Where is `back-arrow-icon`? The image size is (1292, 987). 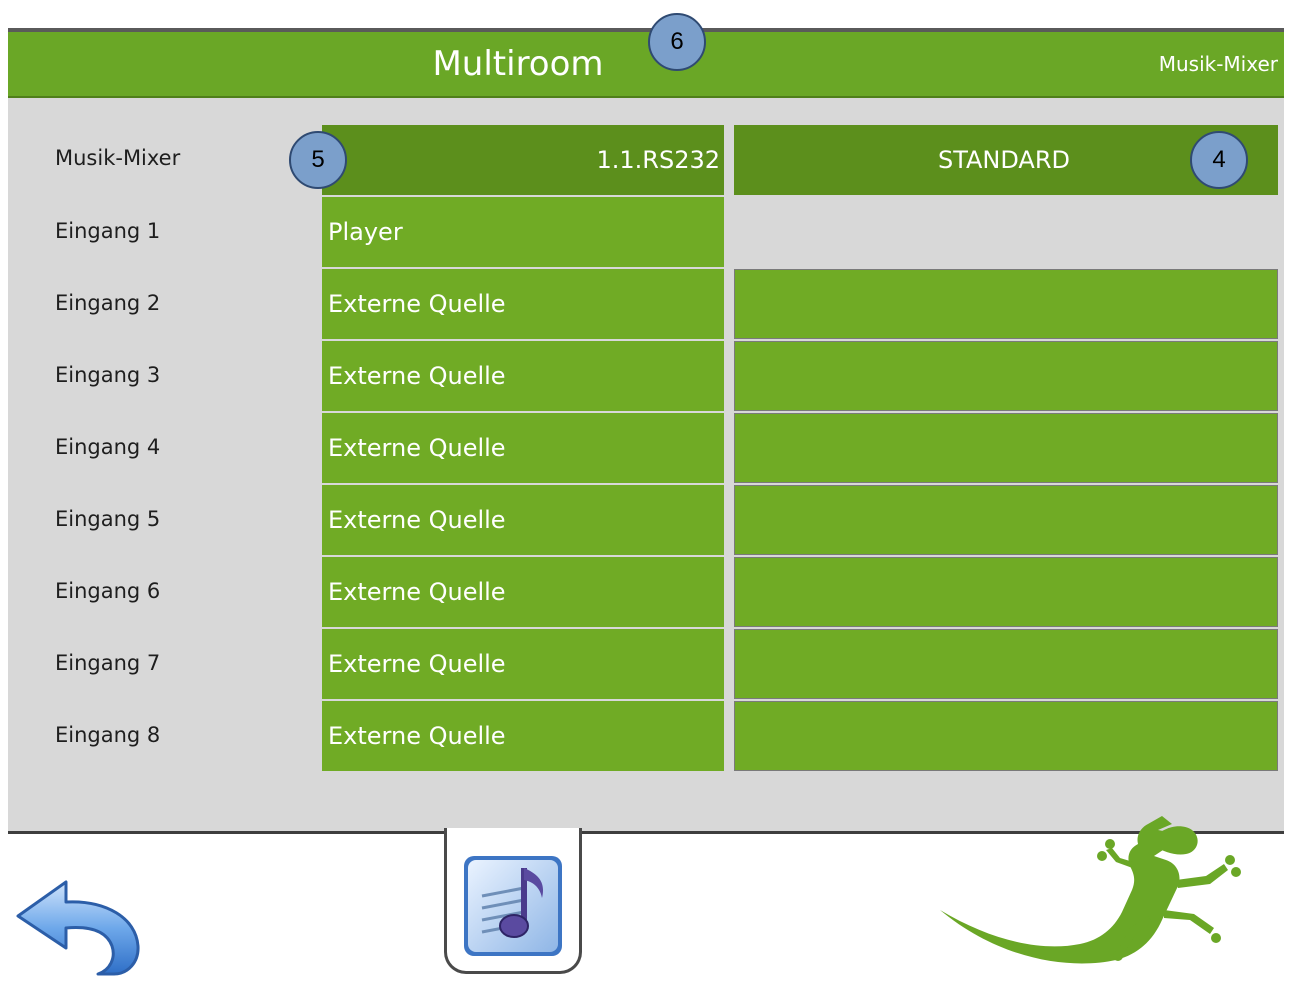
back-arrow-icon is located at coordinates (78, 928).